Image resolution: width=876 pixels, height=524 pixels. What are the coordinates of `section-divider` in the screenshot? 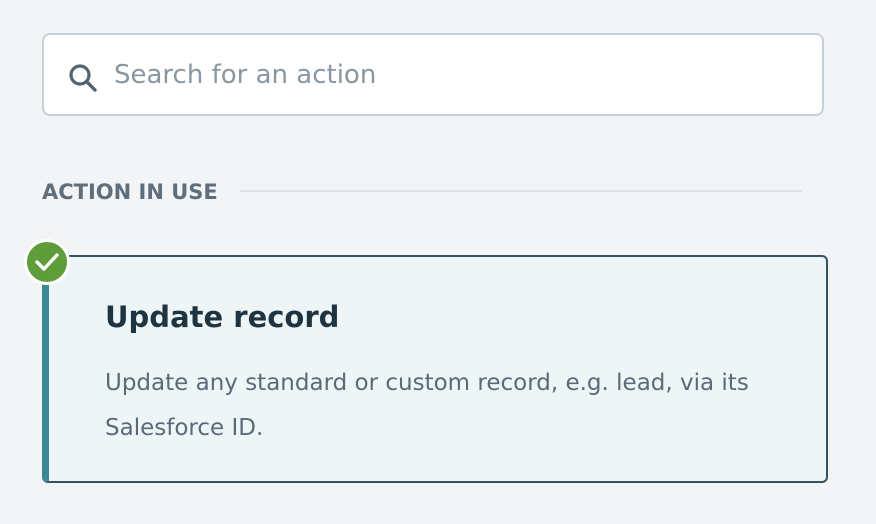 It's located at (521, 191).